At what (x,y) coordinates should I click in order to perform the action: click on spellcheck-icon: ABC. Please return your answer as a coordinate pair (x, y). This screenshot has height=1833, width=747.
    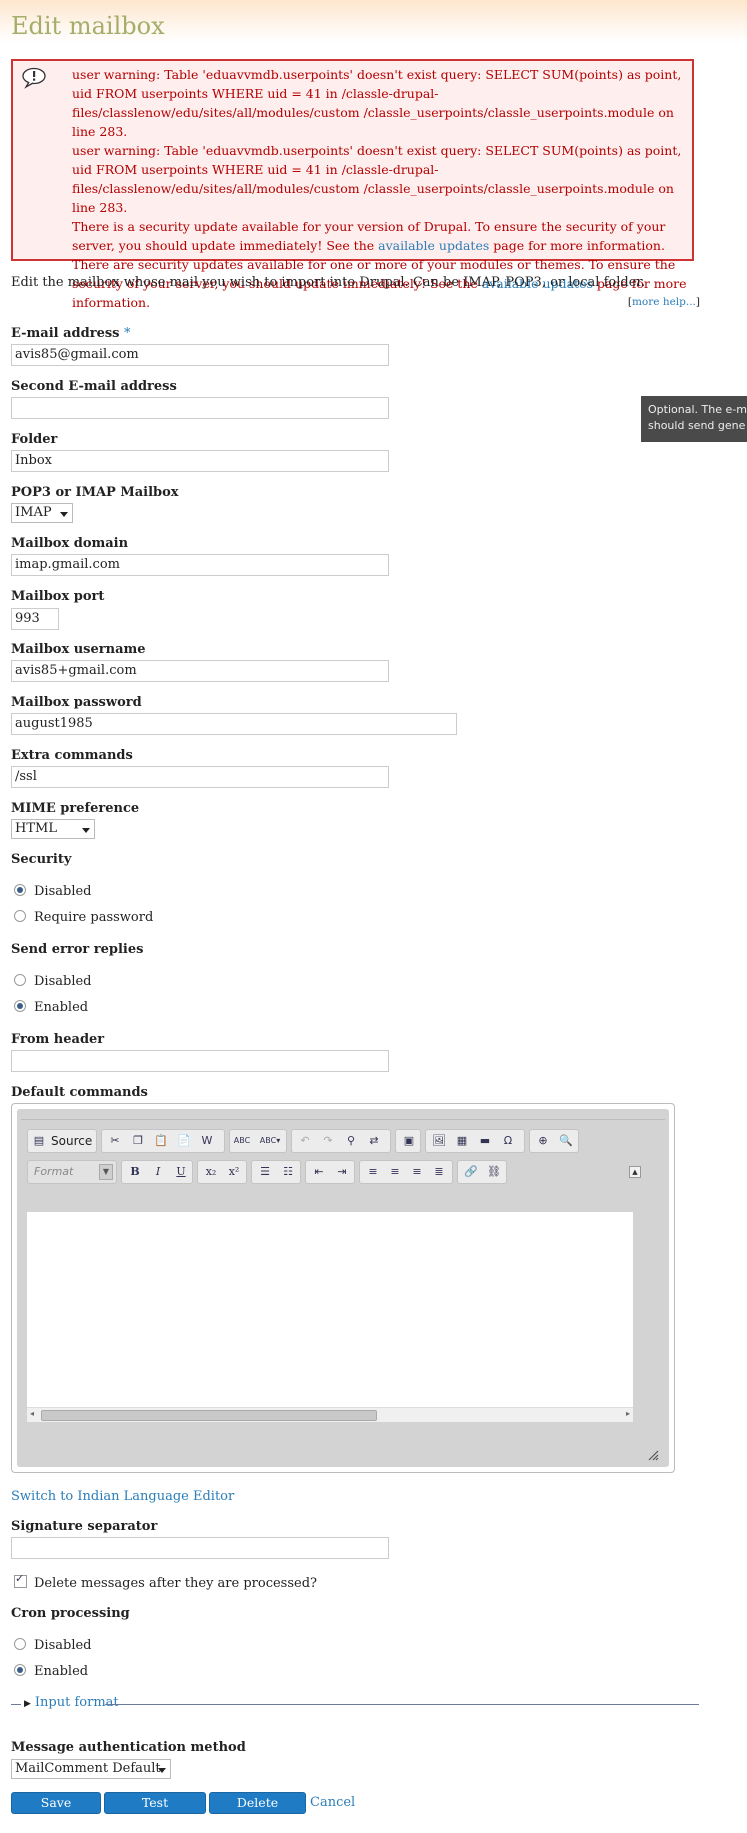
    Looking at the image, I should click on (242, 1141).